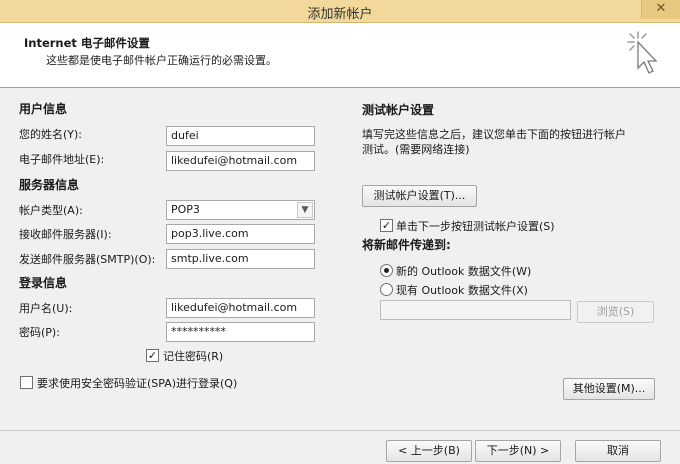 The image size is (680, 464). Describe the element at coordinates (46, 308) in the screenshot. I see `username-label: 用户名(U):` at that location.